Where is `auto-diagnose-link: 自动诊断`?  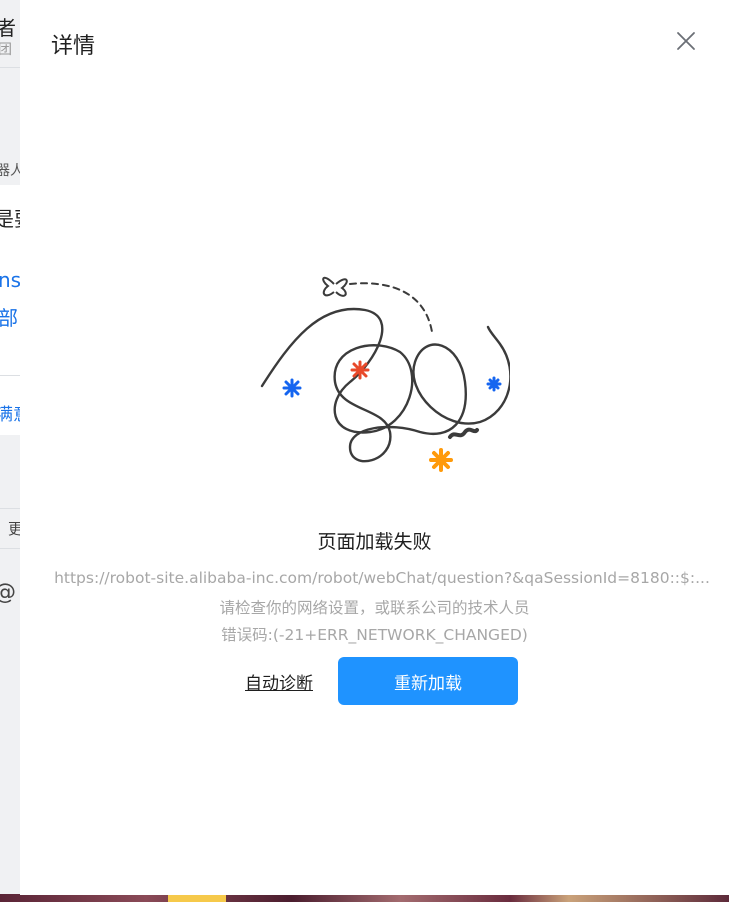
auto-diagnose-link: 自动诊断 is located at coordinates (279, 681).